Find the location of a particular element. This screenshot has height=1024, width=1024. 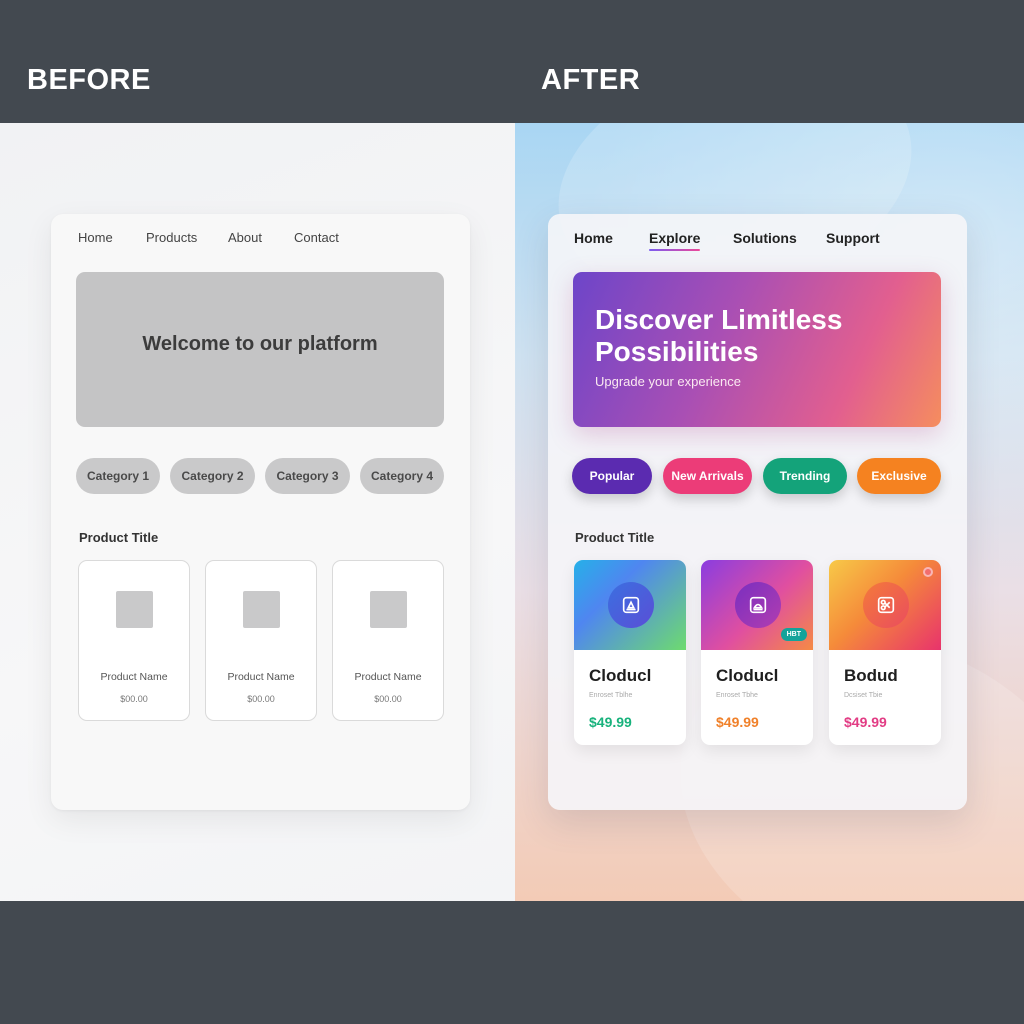

hero-title: Discover Limitless Possibilities is located at coordinates (719, 335).